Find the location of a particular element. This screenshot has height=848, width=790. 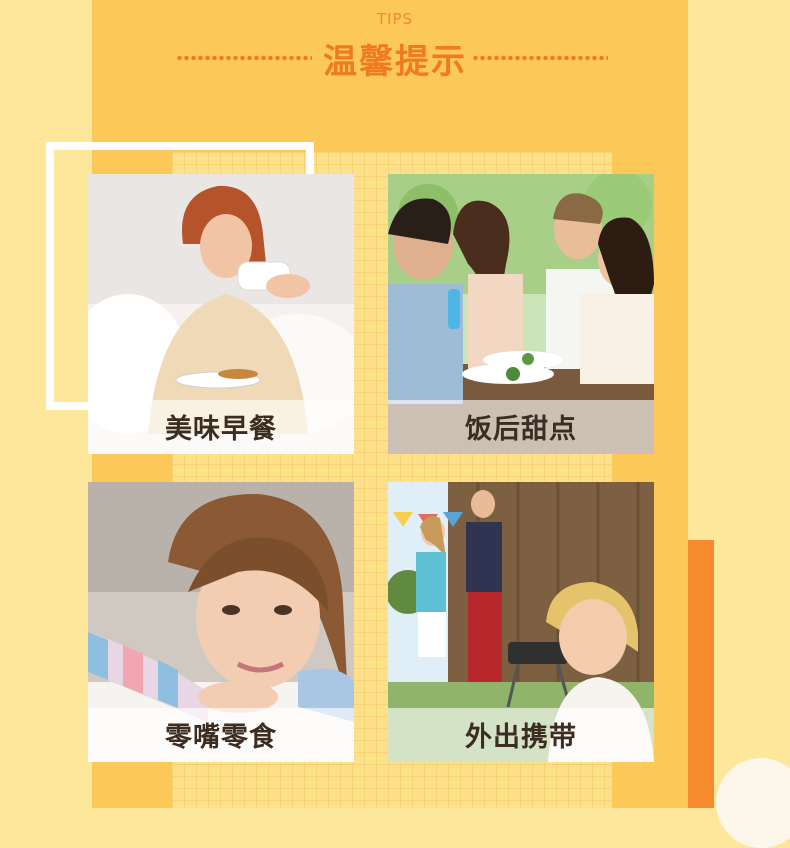

tips-header: TIPS is located at coordinates (395, 19).